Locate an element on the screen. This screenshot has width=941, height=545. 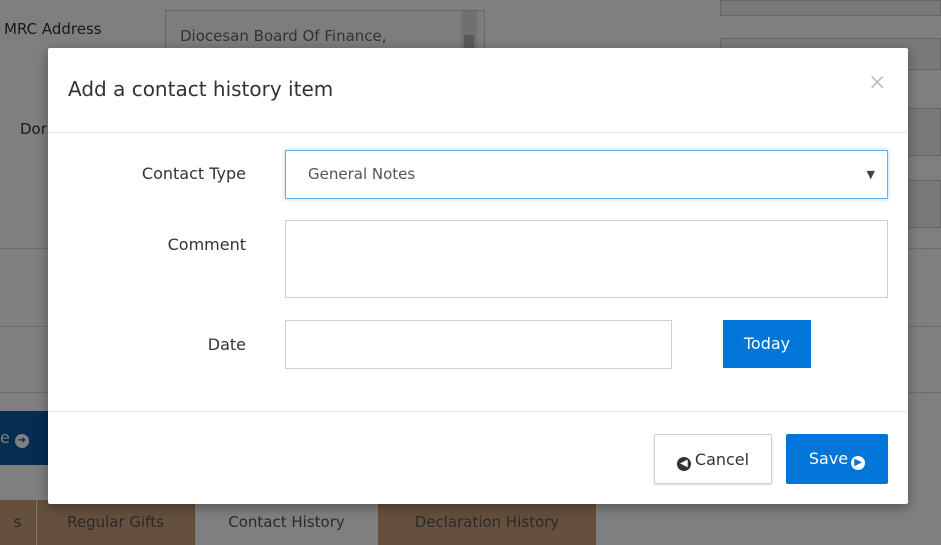
contact-type-label: Contact Type is located at coordinates (193, 173).